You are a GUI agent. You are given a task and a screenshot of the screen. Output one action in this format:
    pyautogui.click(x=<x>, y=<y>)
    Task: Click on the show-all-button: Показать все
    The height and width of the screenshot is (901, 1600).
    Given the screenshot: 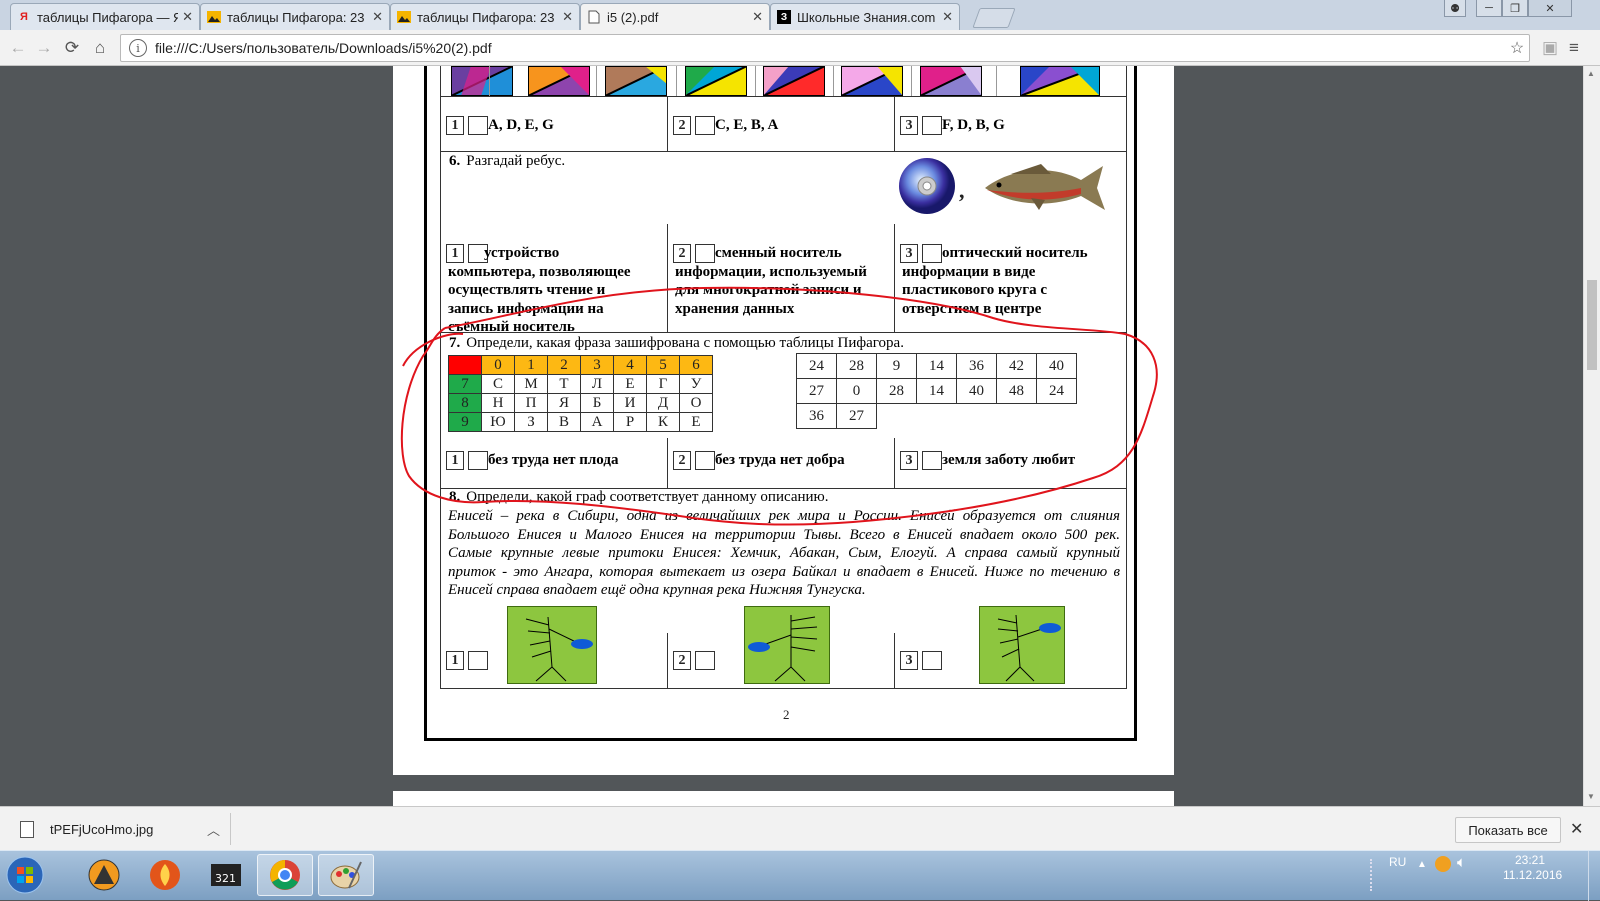 What is the action you would take?
    pyautogui.click(x=1508, y=830)
    